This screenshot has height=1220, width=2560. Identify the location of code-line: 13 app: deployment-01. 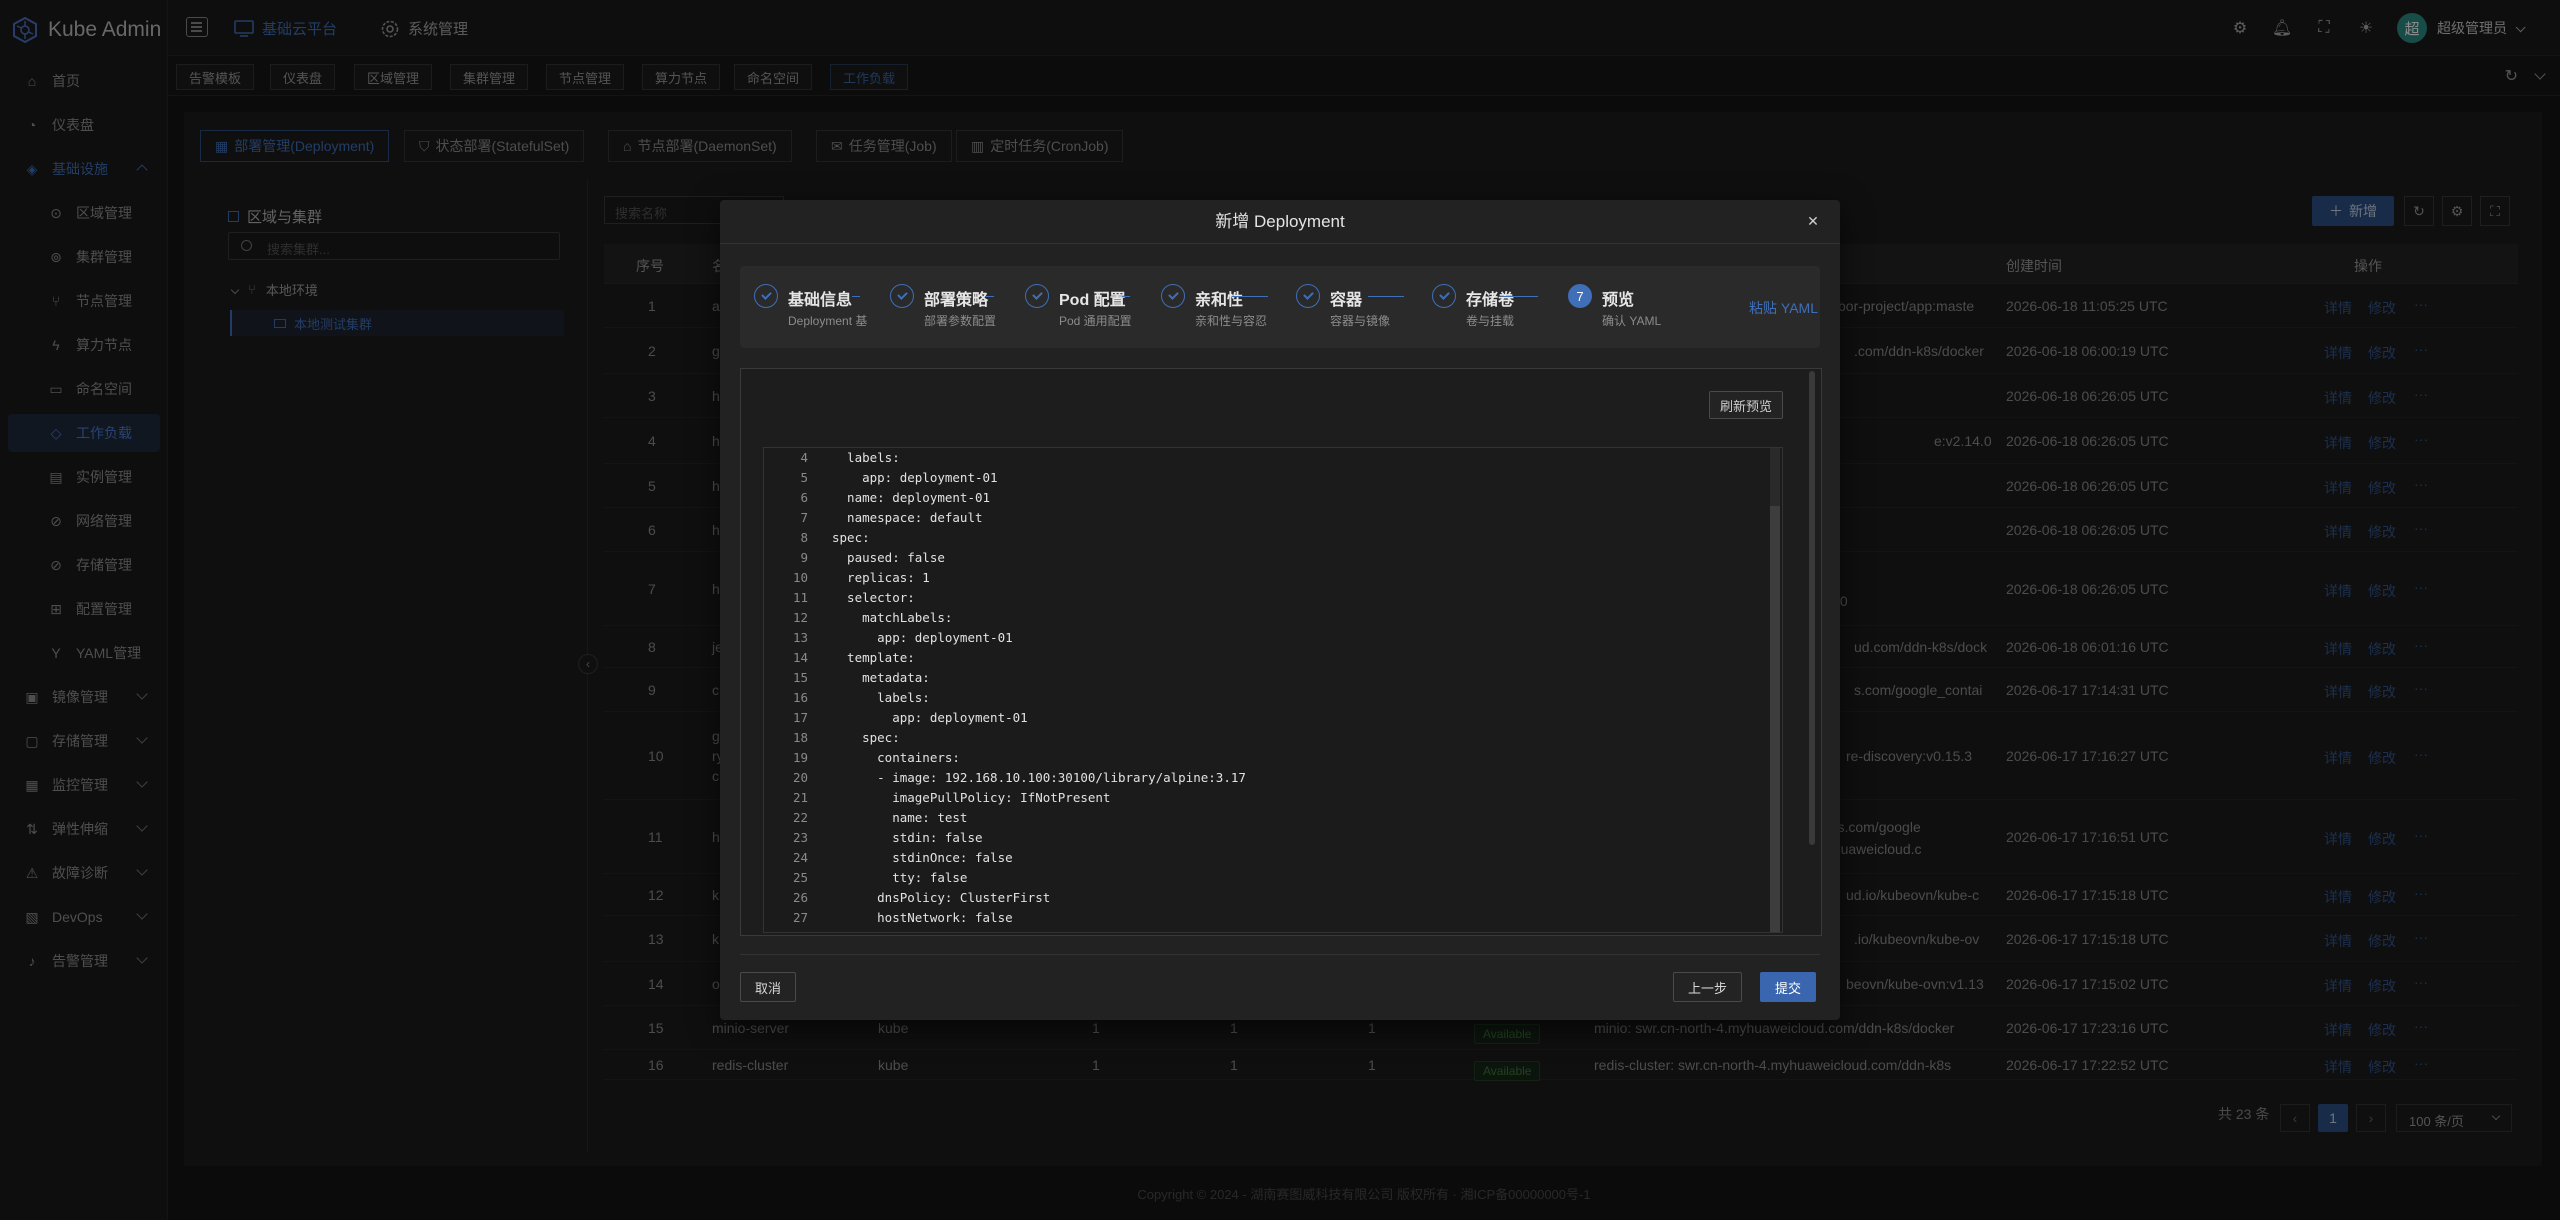
(1273, 638).